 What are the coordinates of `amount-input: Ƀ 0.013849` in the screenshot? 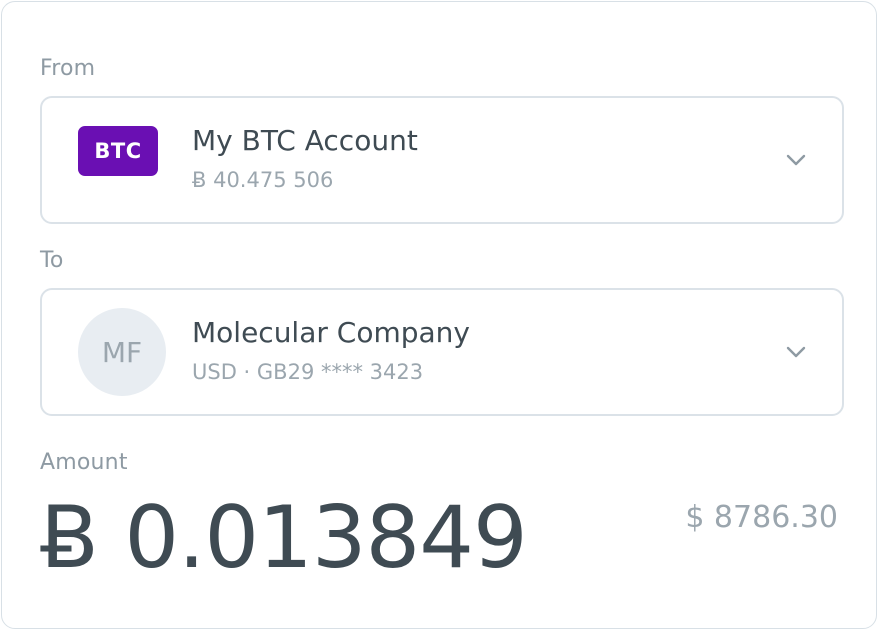 It's located at (284, 538).